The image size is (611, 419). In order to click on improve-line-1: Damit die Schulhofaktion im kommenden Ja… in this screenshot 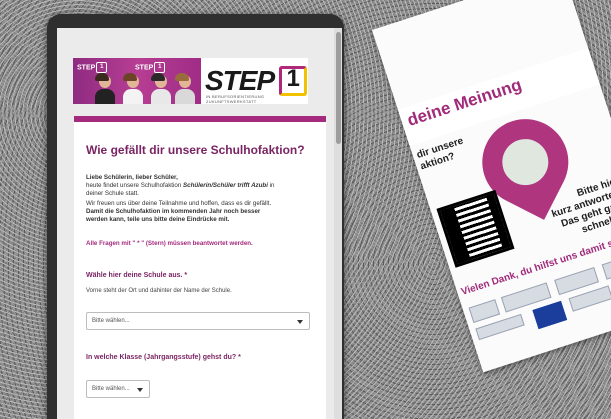, I will do `click(173, 211)`.